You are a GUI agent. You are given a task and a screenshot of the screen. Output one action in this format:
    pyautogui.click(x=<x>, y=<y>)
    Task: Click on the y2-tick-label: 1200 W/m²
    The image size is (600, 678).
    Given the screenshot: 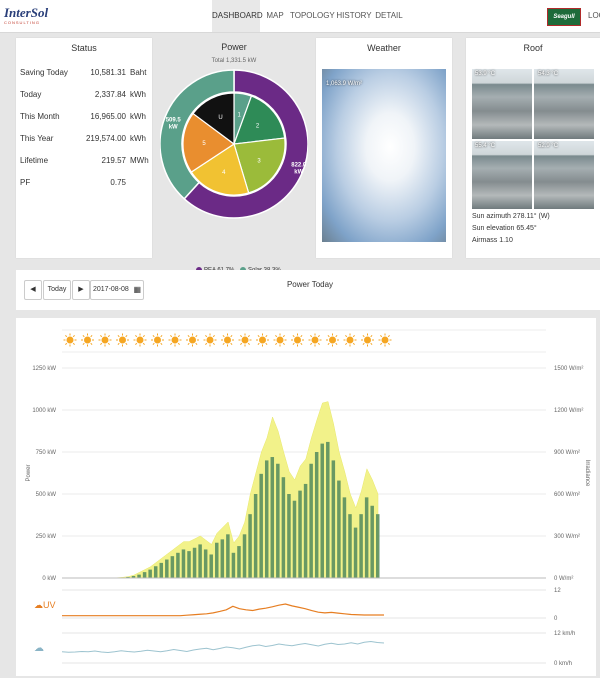 What is the action you would take?
    pyautogui.click(x=568, y=411)
    